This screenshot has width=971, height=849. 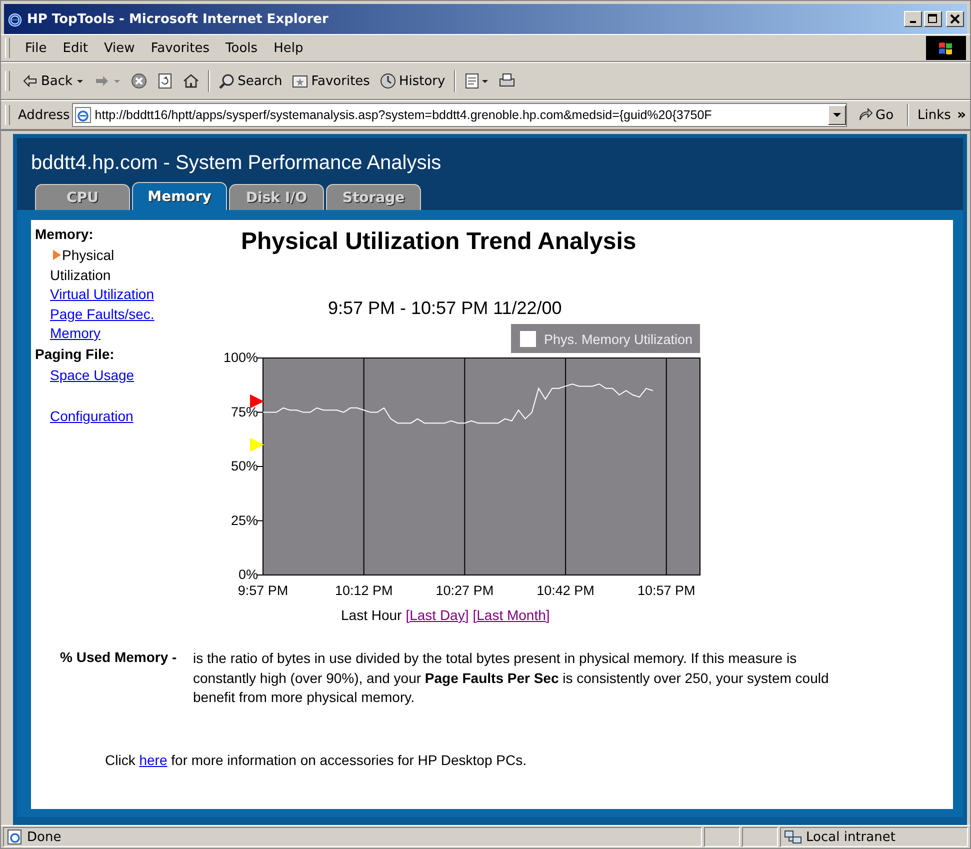 What do you see at coordinates (102, 314) in the screenshot?
I see `nav-link: Page Faults/sec.` at bounding box center [102, 314].